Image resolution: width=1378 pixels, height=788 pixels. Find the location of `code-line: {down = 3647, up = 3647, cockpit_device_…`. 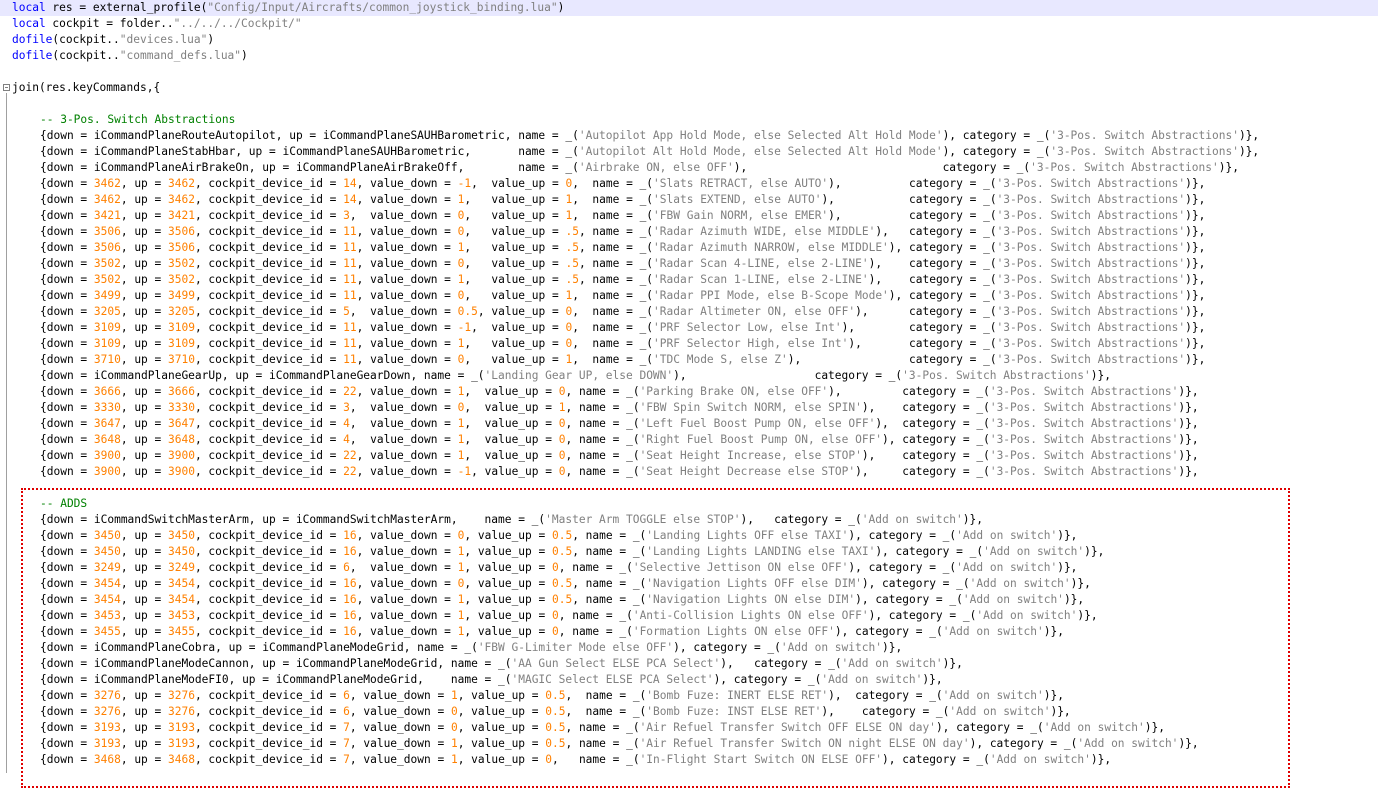

code-line: {down = 3647, up = 3647, cockpit_device_… is located at coordinates (689, 424).